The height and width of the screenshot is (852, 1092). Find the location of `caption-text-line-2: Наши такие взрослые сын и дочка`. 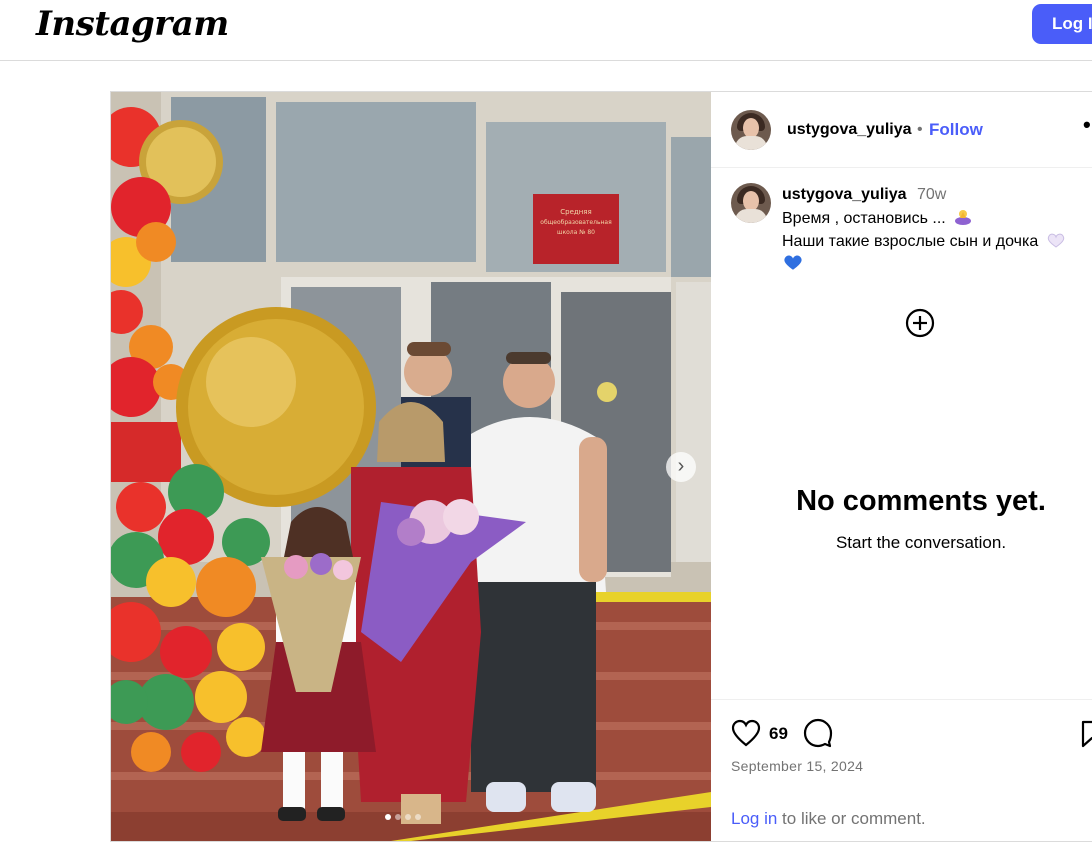

caption-text-line-2: Наши такие взрослые сын и дочка is located at coordinates (923, 241).